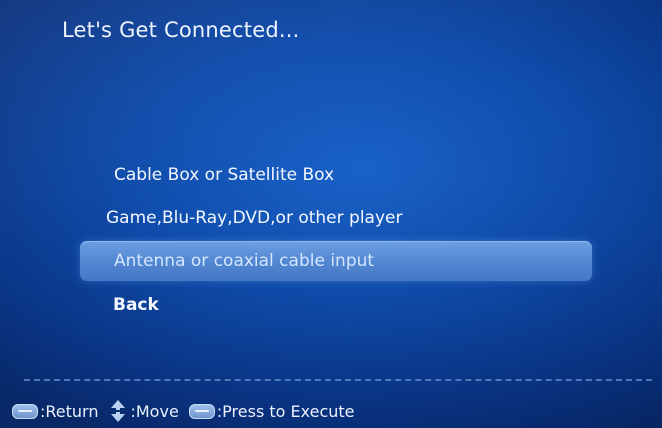 The height and width of the screenshot is (428, 662). Describe the element at coordinates (25, 411) in the screenshot. I see `menu-key-icon` at that location.